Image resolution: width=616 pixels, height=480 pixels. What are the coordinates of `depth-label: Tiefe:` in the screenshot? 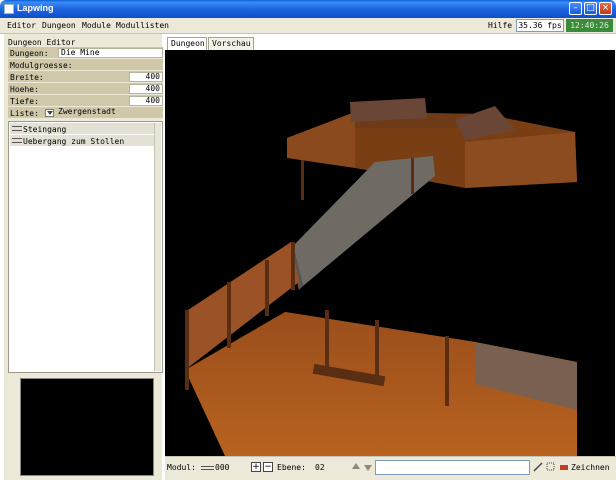 It's located at (24, 101).